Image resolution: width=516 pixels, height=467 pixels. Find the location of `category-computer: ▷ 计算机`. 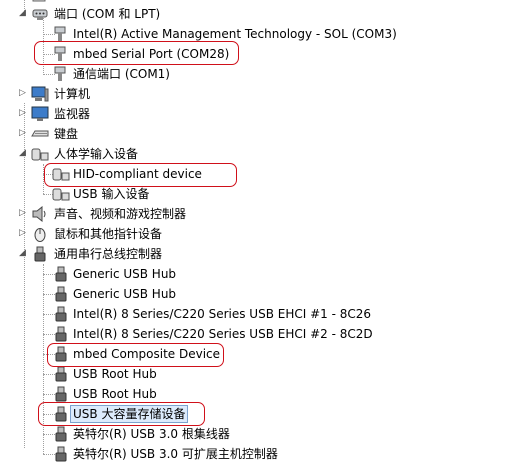

category-computer: ▷ 计算机 is located at coordinates (258, 94).